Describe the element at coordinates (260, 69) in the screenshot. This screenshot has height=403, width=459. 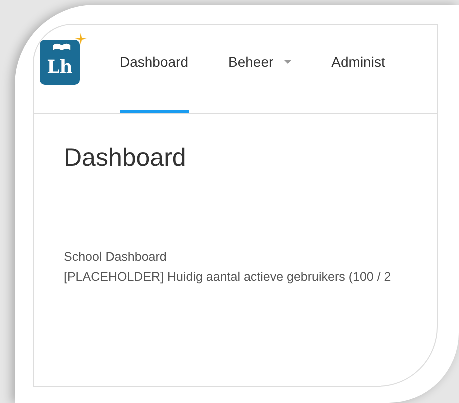
I see `nav-tab: Beheer` at that location.